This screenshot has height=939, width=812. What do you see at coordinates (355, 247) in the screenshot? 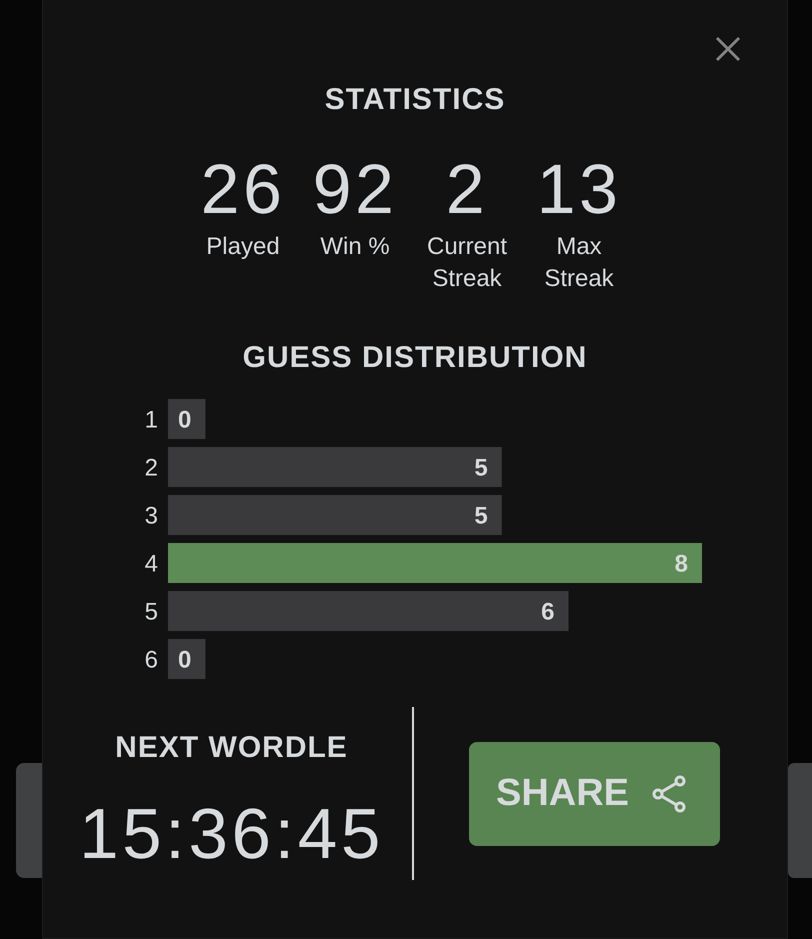
I see `stat-label: Win %` at bounding box center [355, 247].